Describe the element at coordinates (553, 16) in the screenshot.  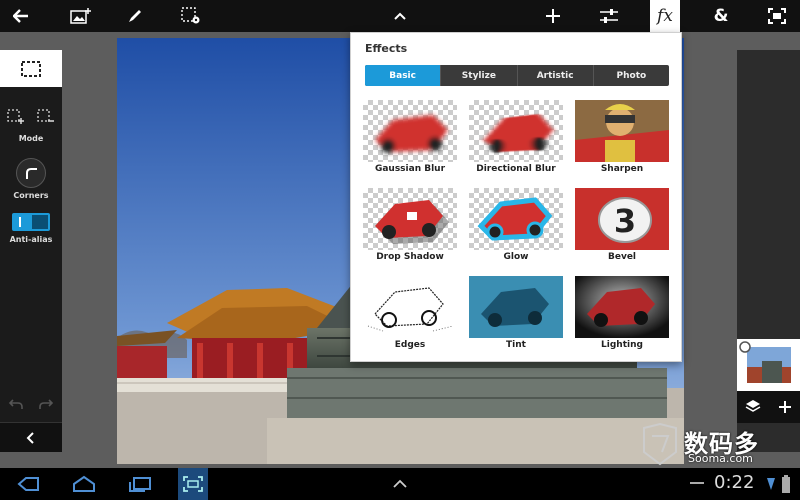
I see `crosshair-icon` at that location.